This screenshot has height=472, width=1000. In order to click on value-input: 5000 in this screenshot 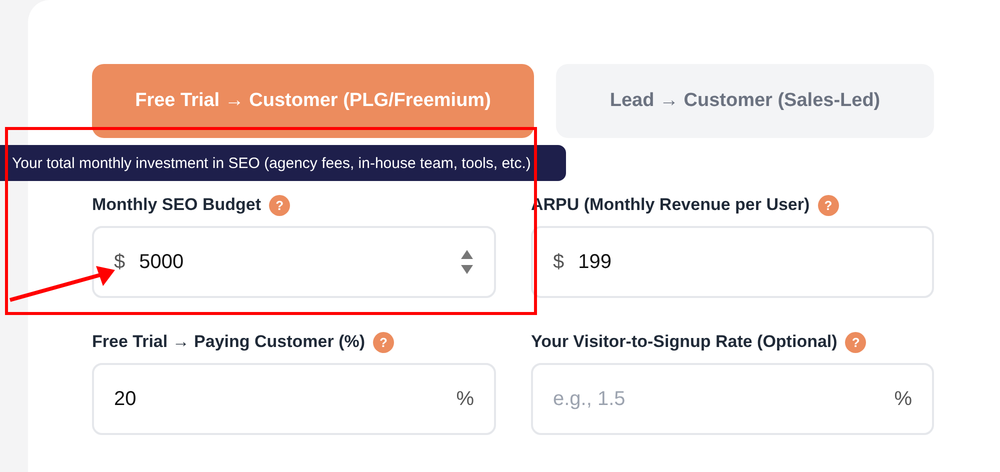, I will do `click(299, 262)`.